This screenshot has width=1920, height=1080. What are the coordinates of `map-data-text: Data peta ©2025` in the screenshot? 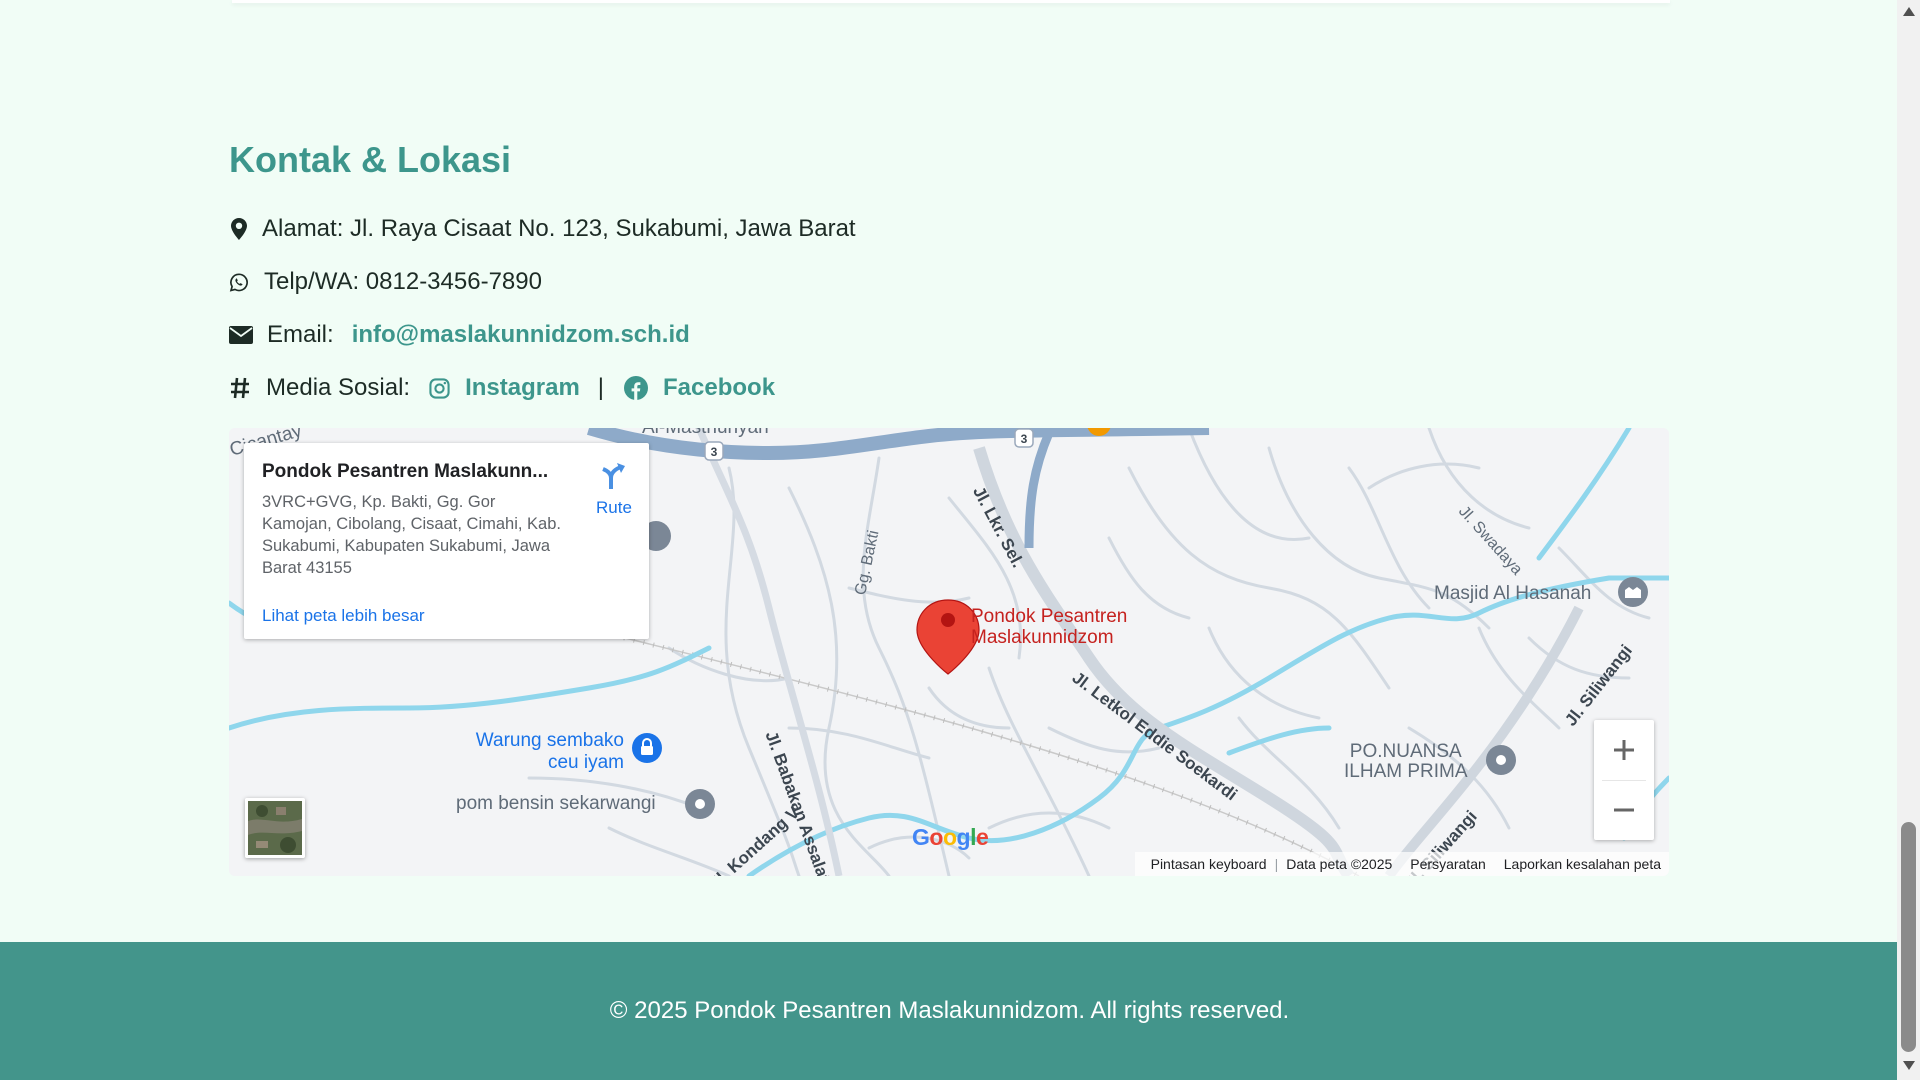 It's located at (1339, 864).